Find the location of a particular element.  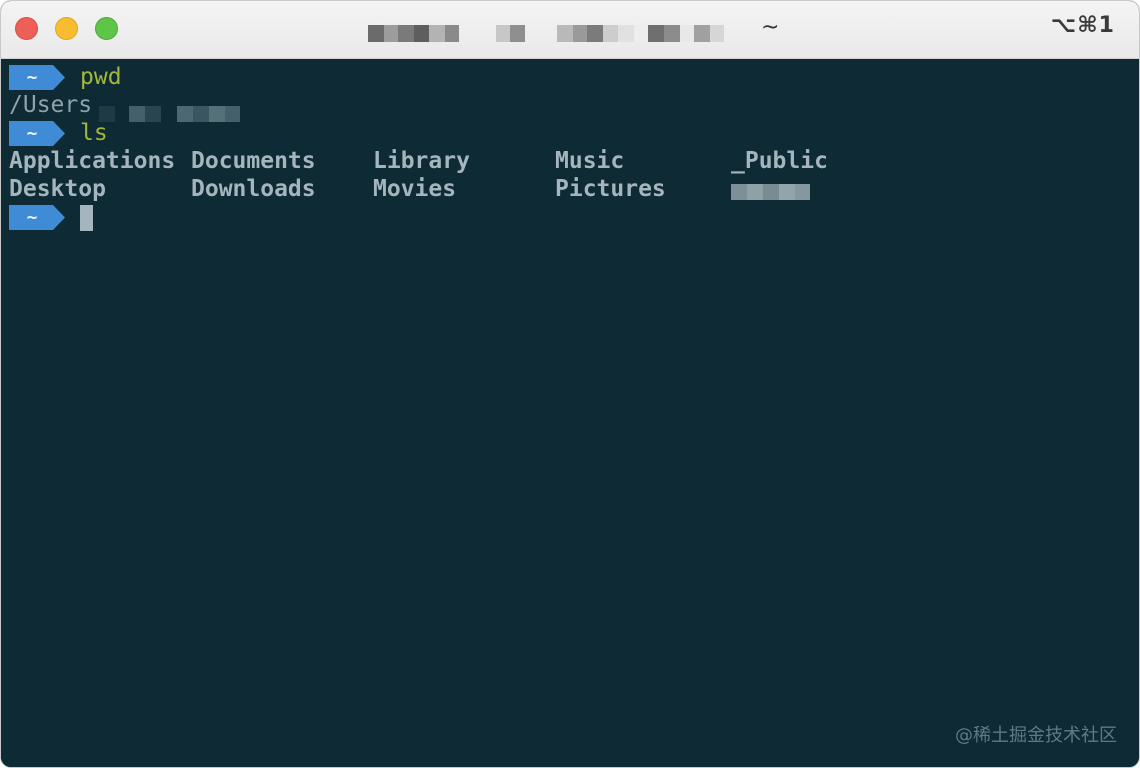

minimize-window-button is located at coordinates (66, 28).